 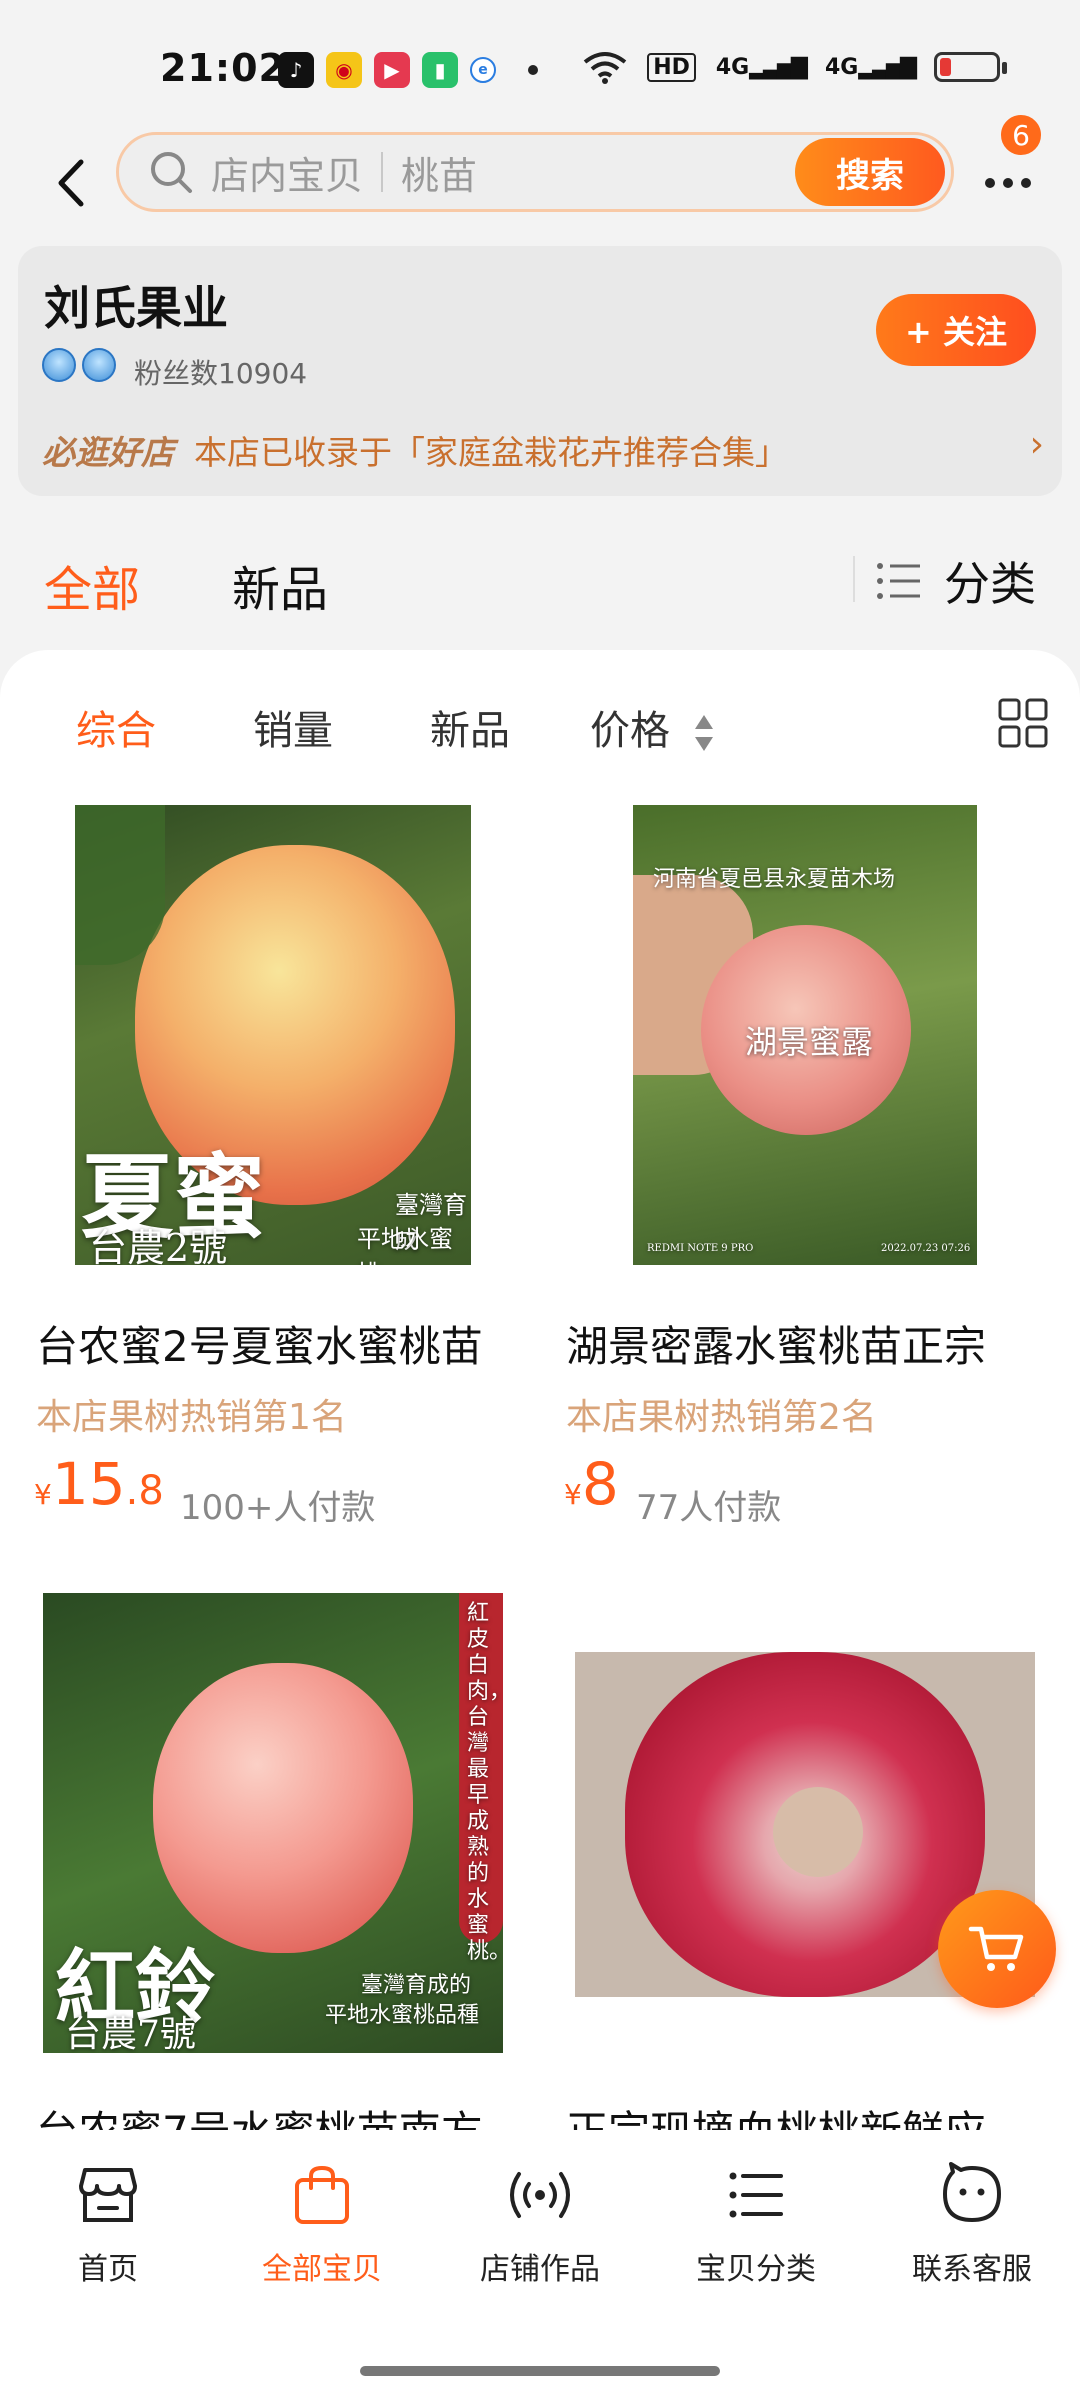 I want to click on sort-price: 价格, so click(x=652, y=727).